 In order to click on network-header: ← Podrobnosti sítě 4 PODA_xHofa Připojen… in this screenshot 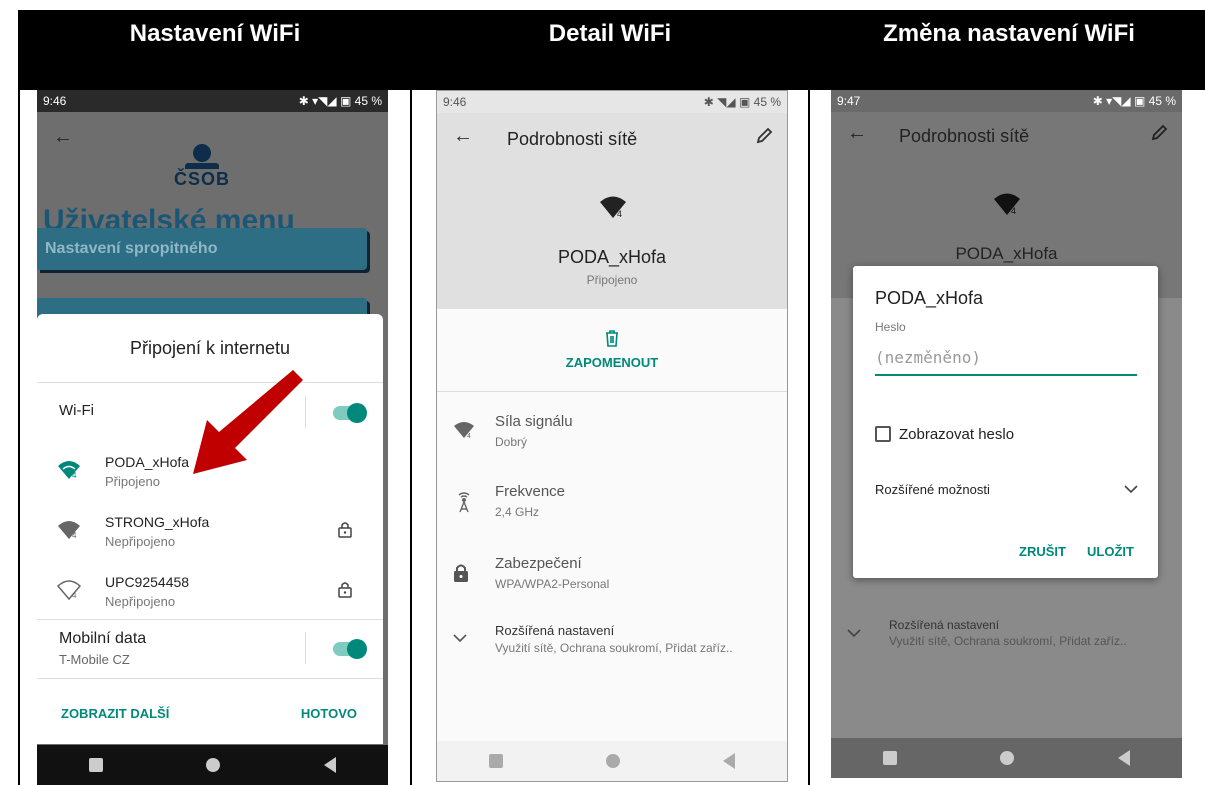, I will do `click(612, 211)`.